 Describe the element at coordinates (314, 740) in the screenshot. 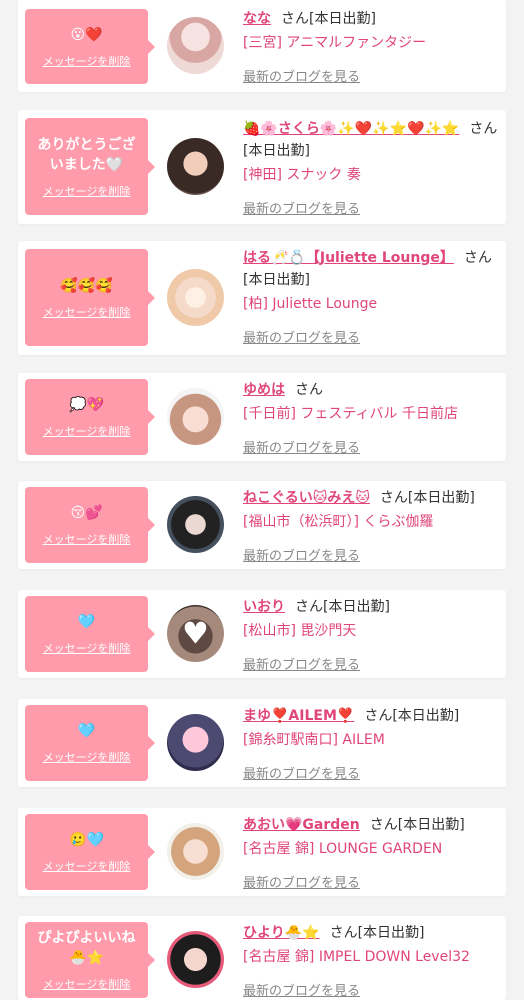

I see `shop-name: [錦糸町駅南口] AILEM` at that location.